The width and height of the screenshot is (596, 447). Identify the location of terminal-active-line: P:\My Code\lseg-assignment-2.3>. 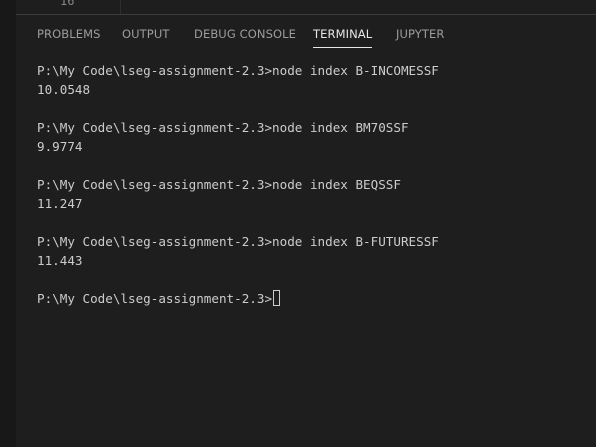
(314, 298).